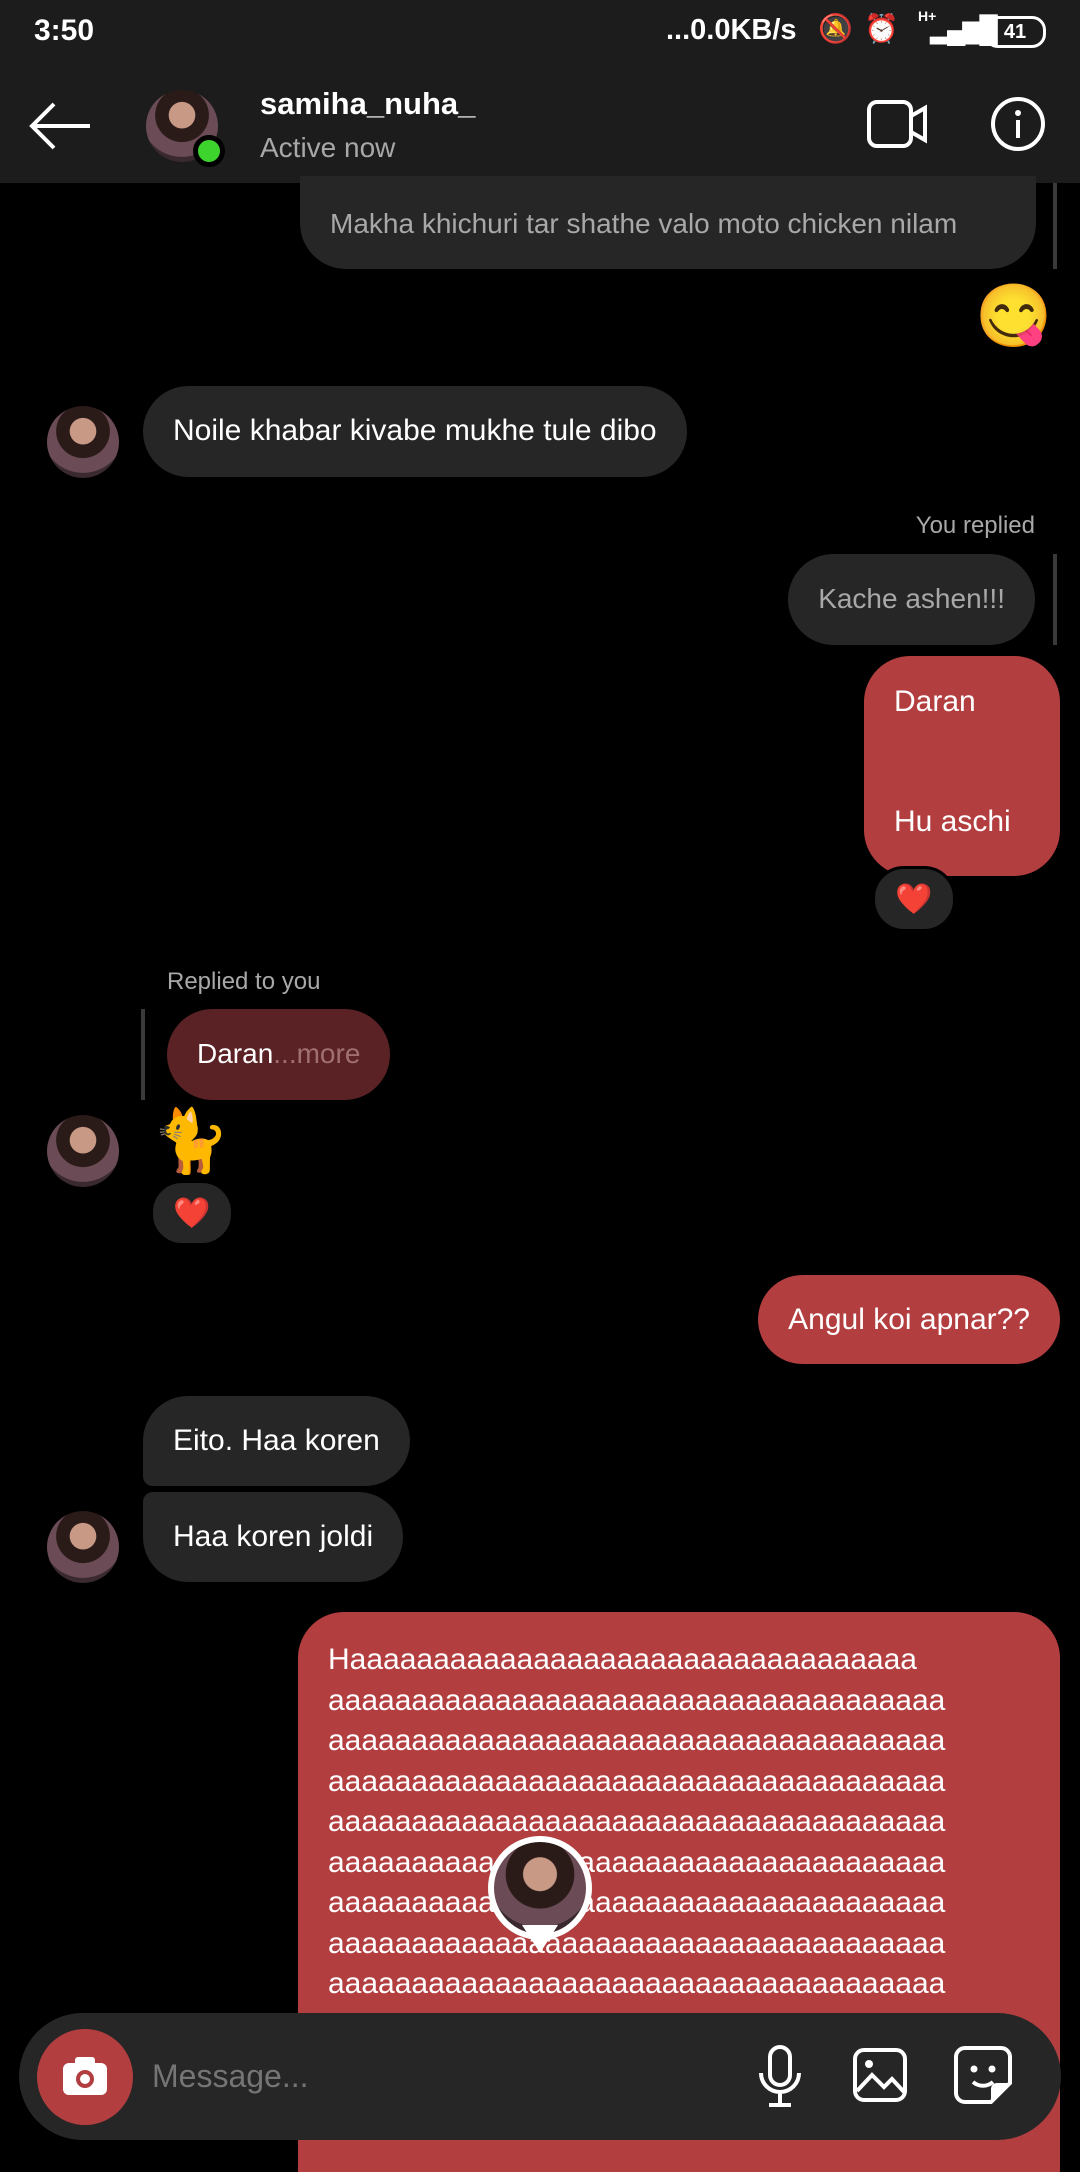  What do you see at coordinates (190, 1141) in the screenshot?
I see `cat-emoji-message: 🐈` at bounding box center [190, 1141].